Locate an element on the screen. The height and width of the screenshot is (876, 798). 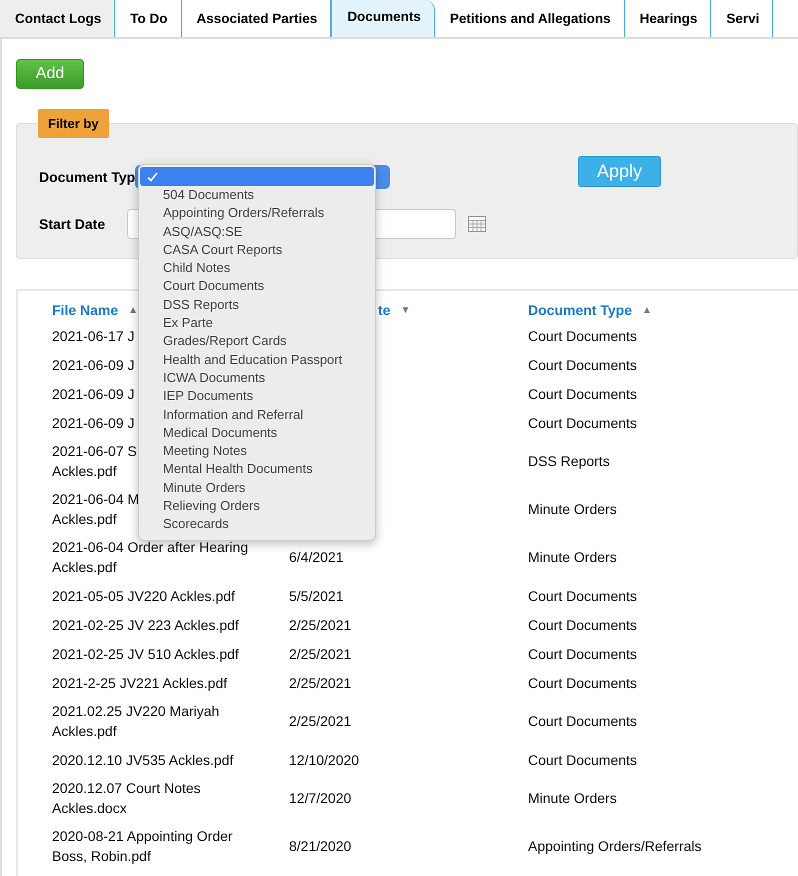
table-cell: 8/21/2020 is located at coordinates (320, 846).